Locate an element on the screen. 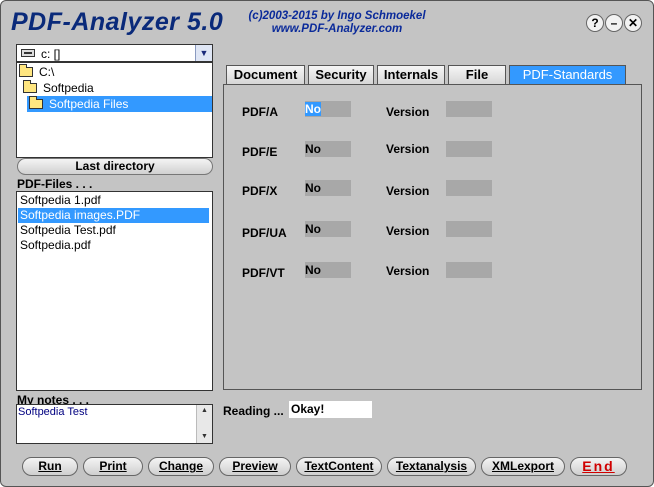 The height and width of the screenshot is (487, 654). website-line: www.PDF-Analyzer.com is located at coordinates (337, 29).